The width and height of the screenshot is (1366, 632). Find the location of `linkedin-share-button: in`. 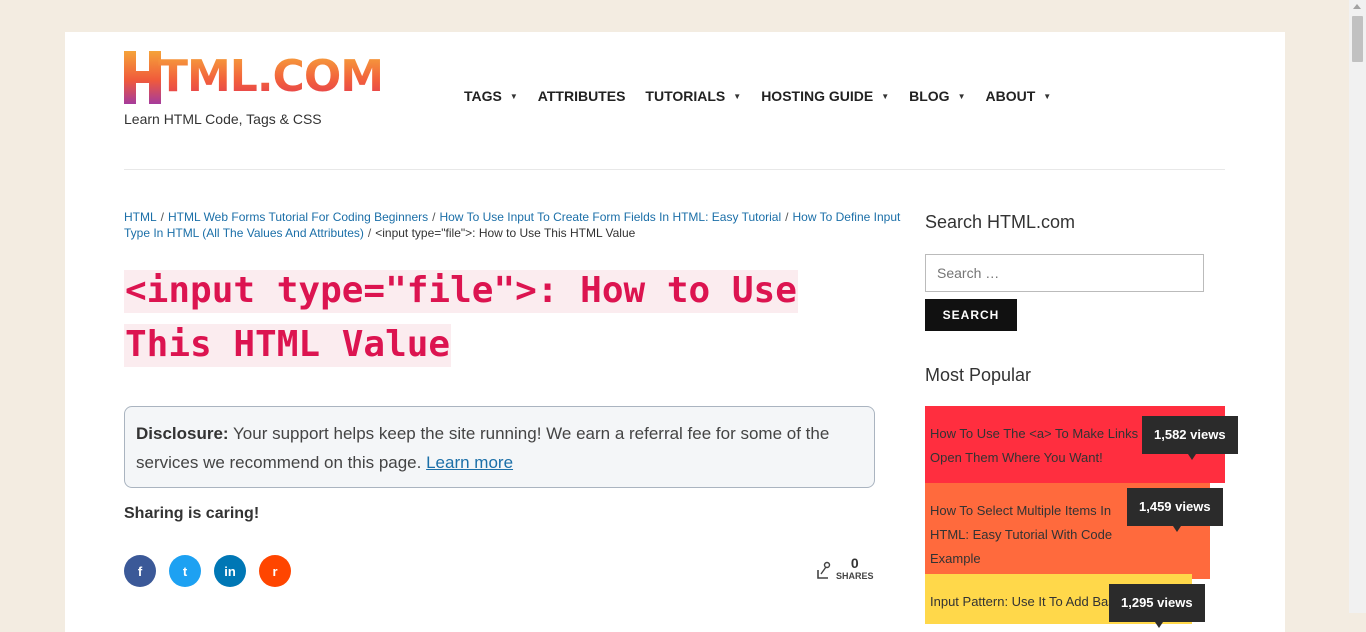

linkedin-share-button: in is located at coordinates (230, 571).